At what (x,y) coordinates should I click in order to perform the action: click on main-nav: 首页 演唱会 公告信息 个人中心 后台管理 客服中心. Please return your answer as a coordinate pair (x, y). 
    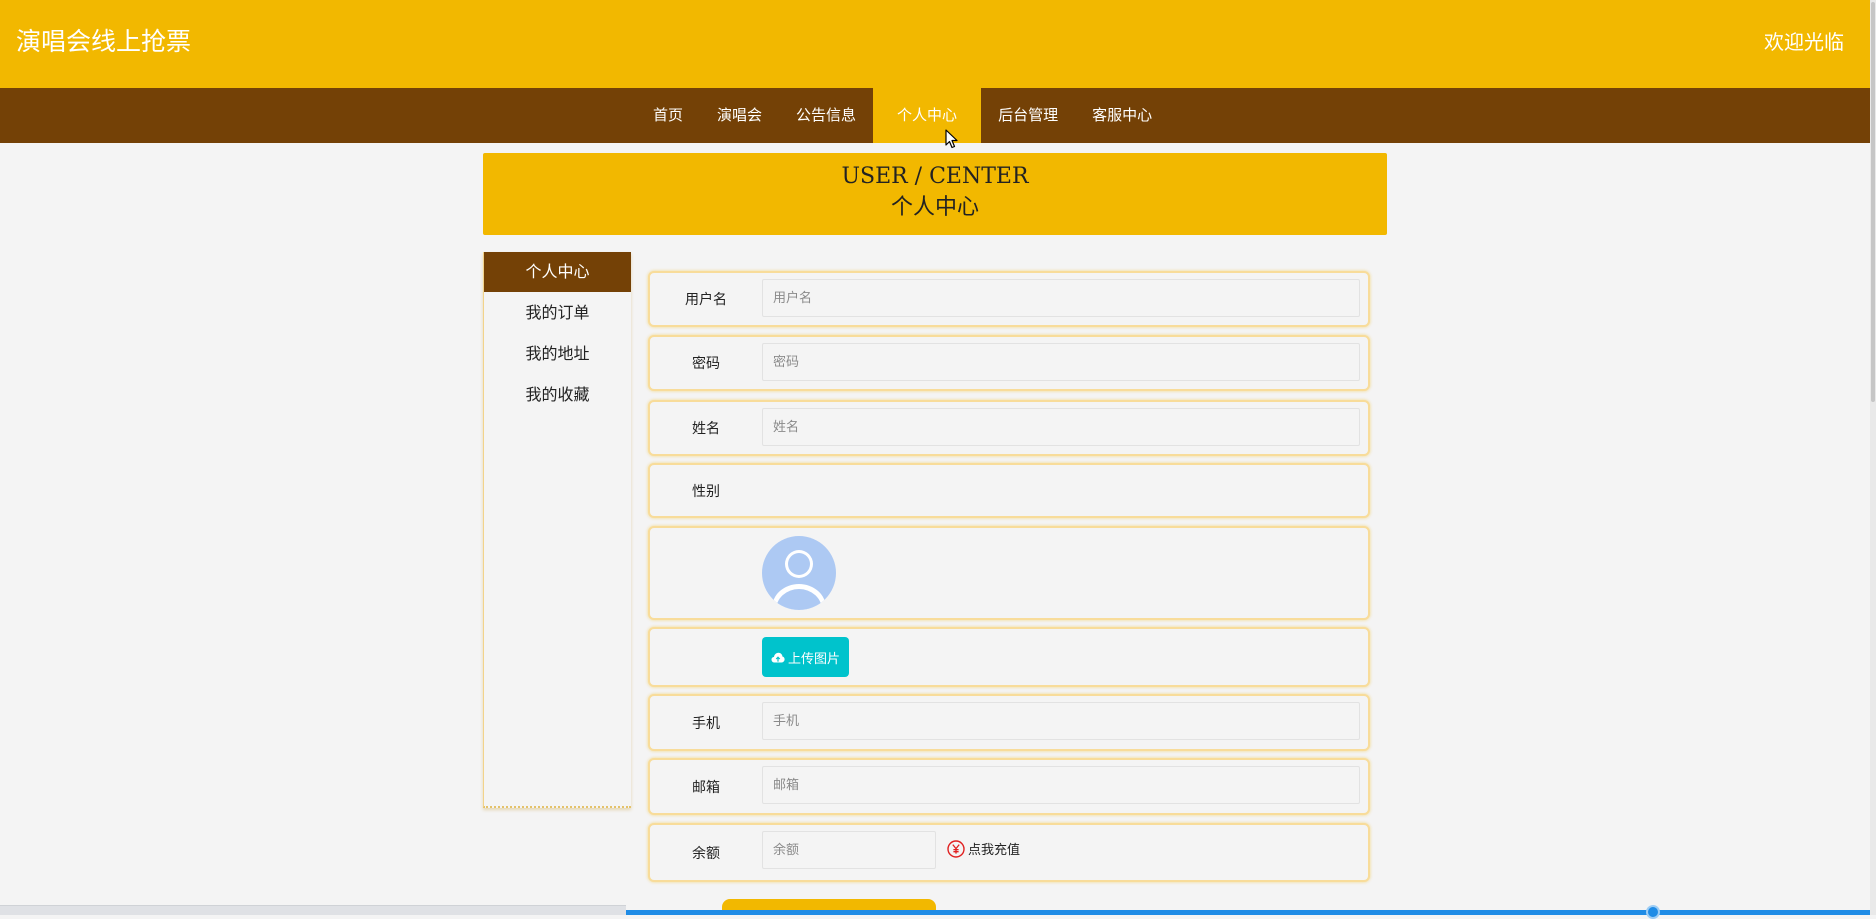
    Looking at the image, I should click on (935, 115).